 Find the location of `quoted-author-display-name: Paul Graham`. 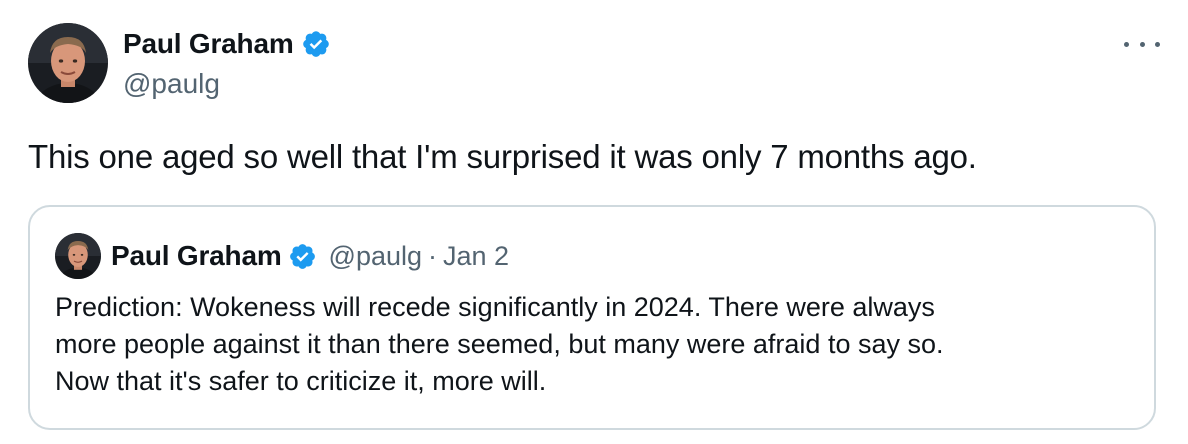

quoted-author-display-name: Paul Graham is located at coordinates (196, 256).